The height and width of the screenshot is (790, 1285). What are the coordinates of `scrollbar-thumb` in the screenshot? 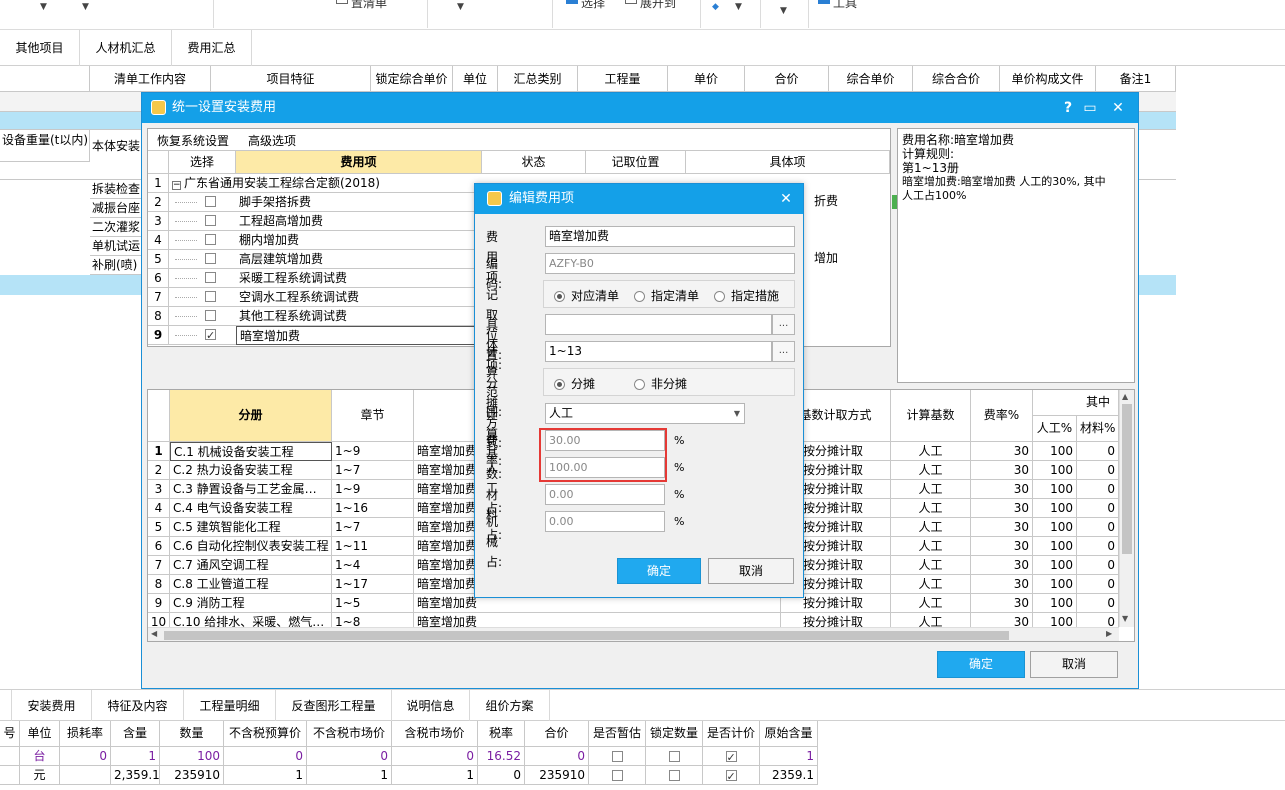 It's located at (586, 635).